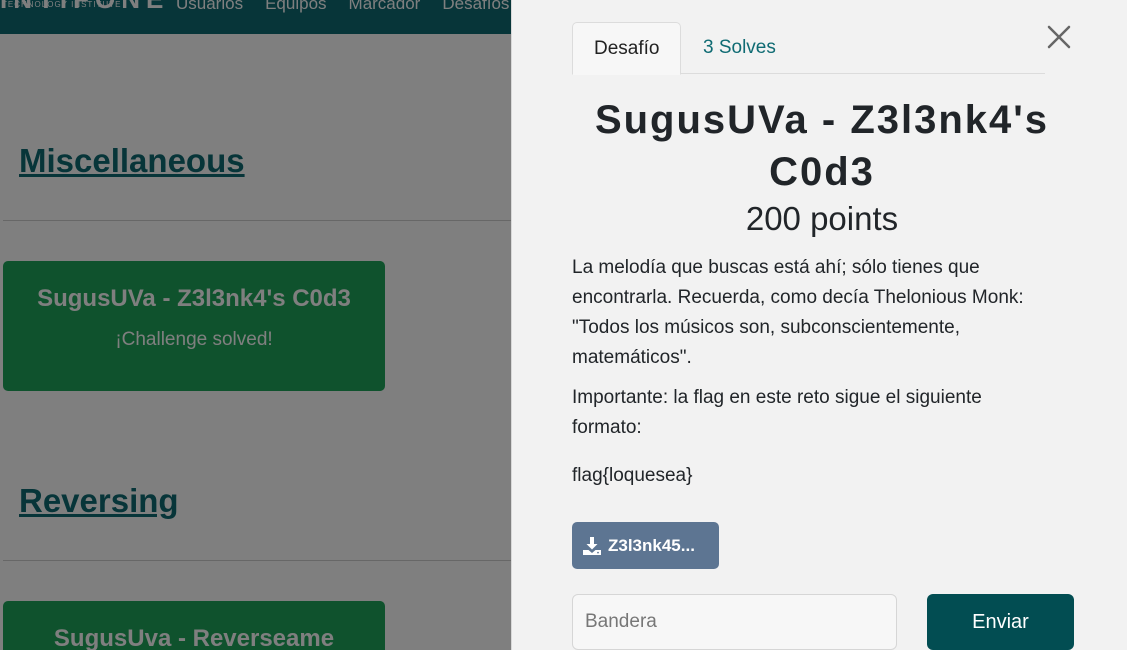 The image size is (1127, 650). What do you see at coordinates (1000, 622) in the screenshot?
I see `submit-button: Enviar` at bounding box center [1000, 622].